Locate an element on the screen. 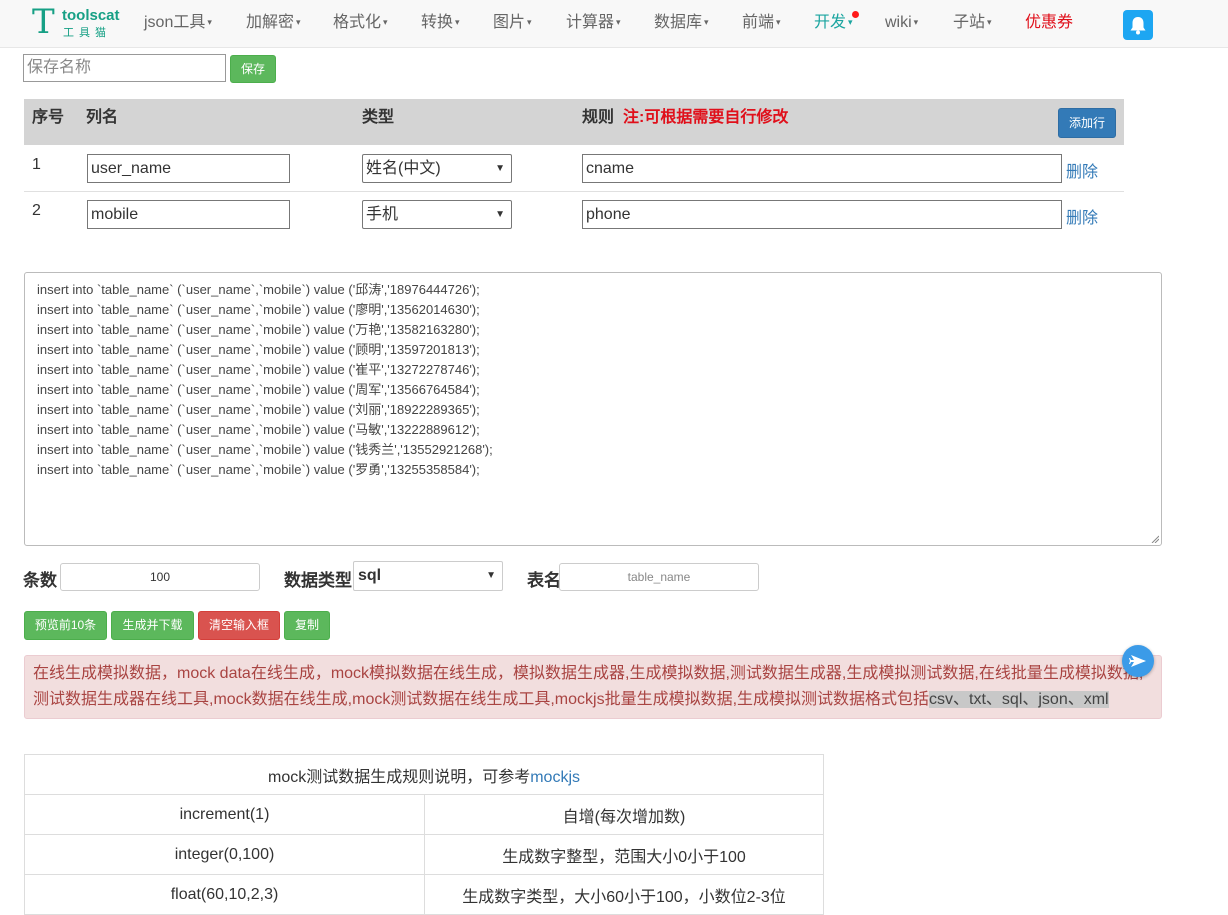 This screenshot has width=1228, height=915. save-name-input is located at coordinates (124, 68).